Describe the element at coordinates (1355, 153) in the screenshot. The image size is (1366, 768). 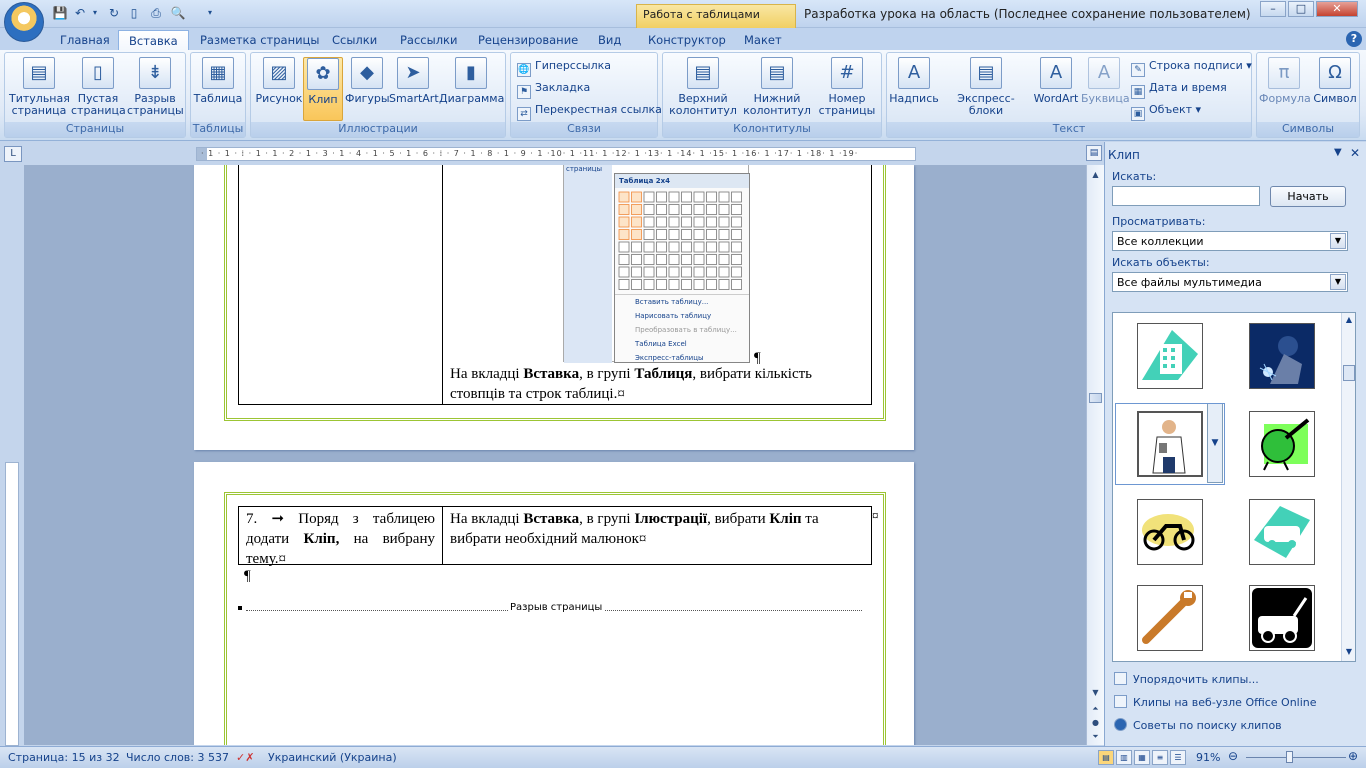
I see `panel-close-icon: ✕` at that location.